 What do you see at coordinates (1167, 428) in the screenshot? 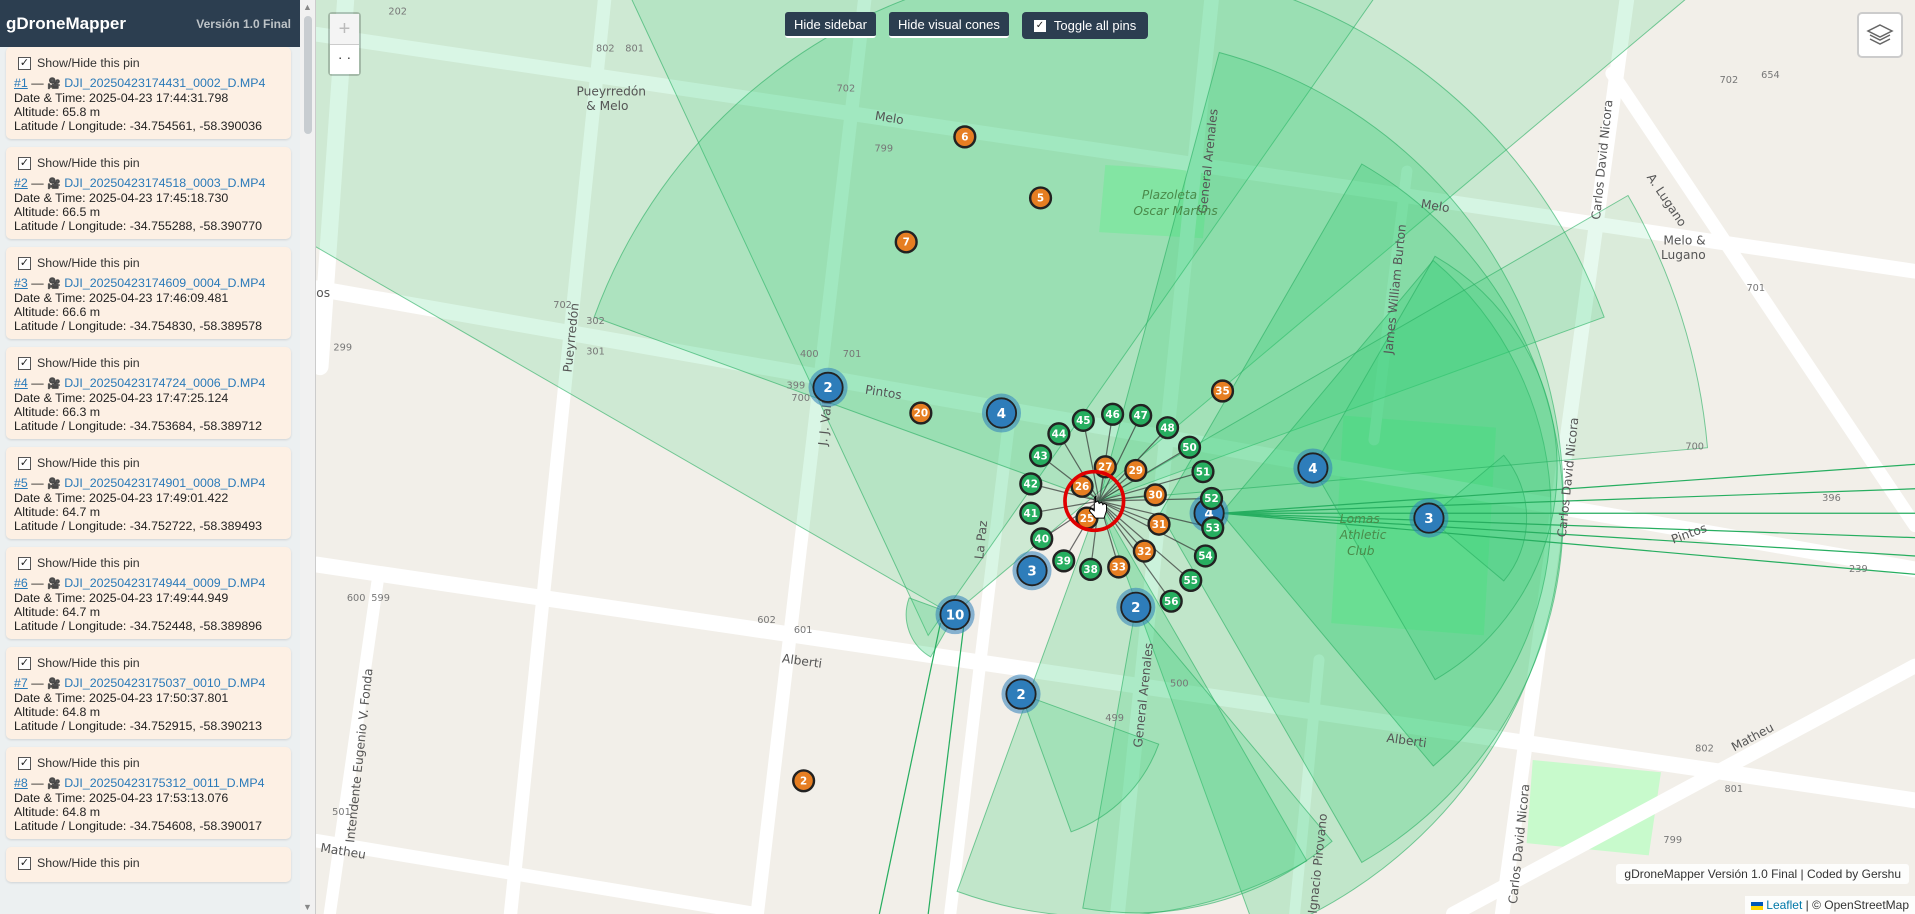
I see `drone-pin-green: 48` at bounding box center [1167, 428].